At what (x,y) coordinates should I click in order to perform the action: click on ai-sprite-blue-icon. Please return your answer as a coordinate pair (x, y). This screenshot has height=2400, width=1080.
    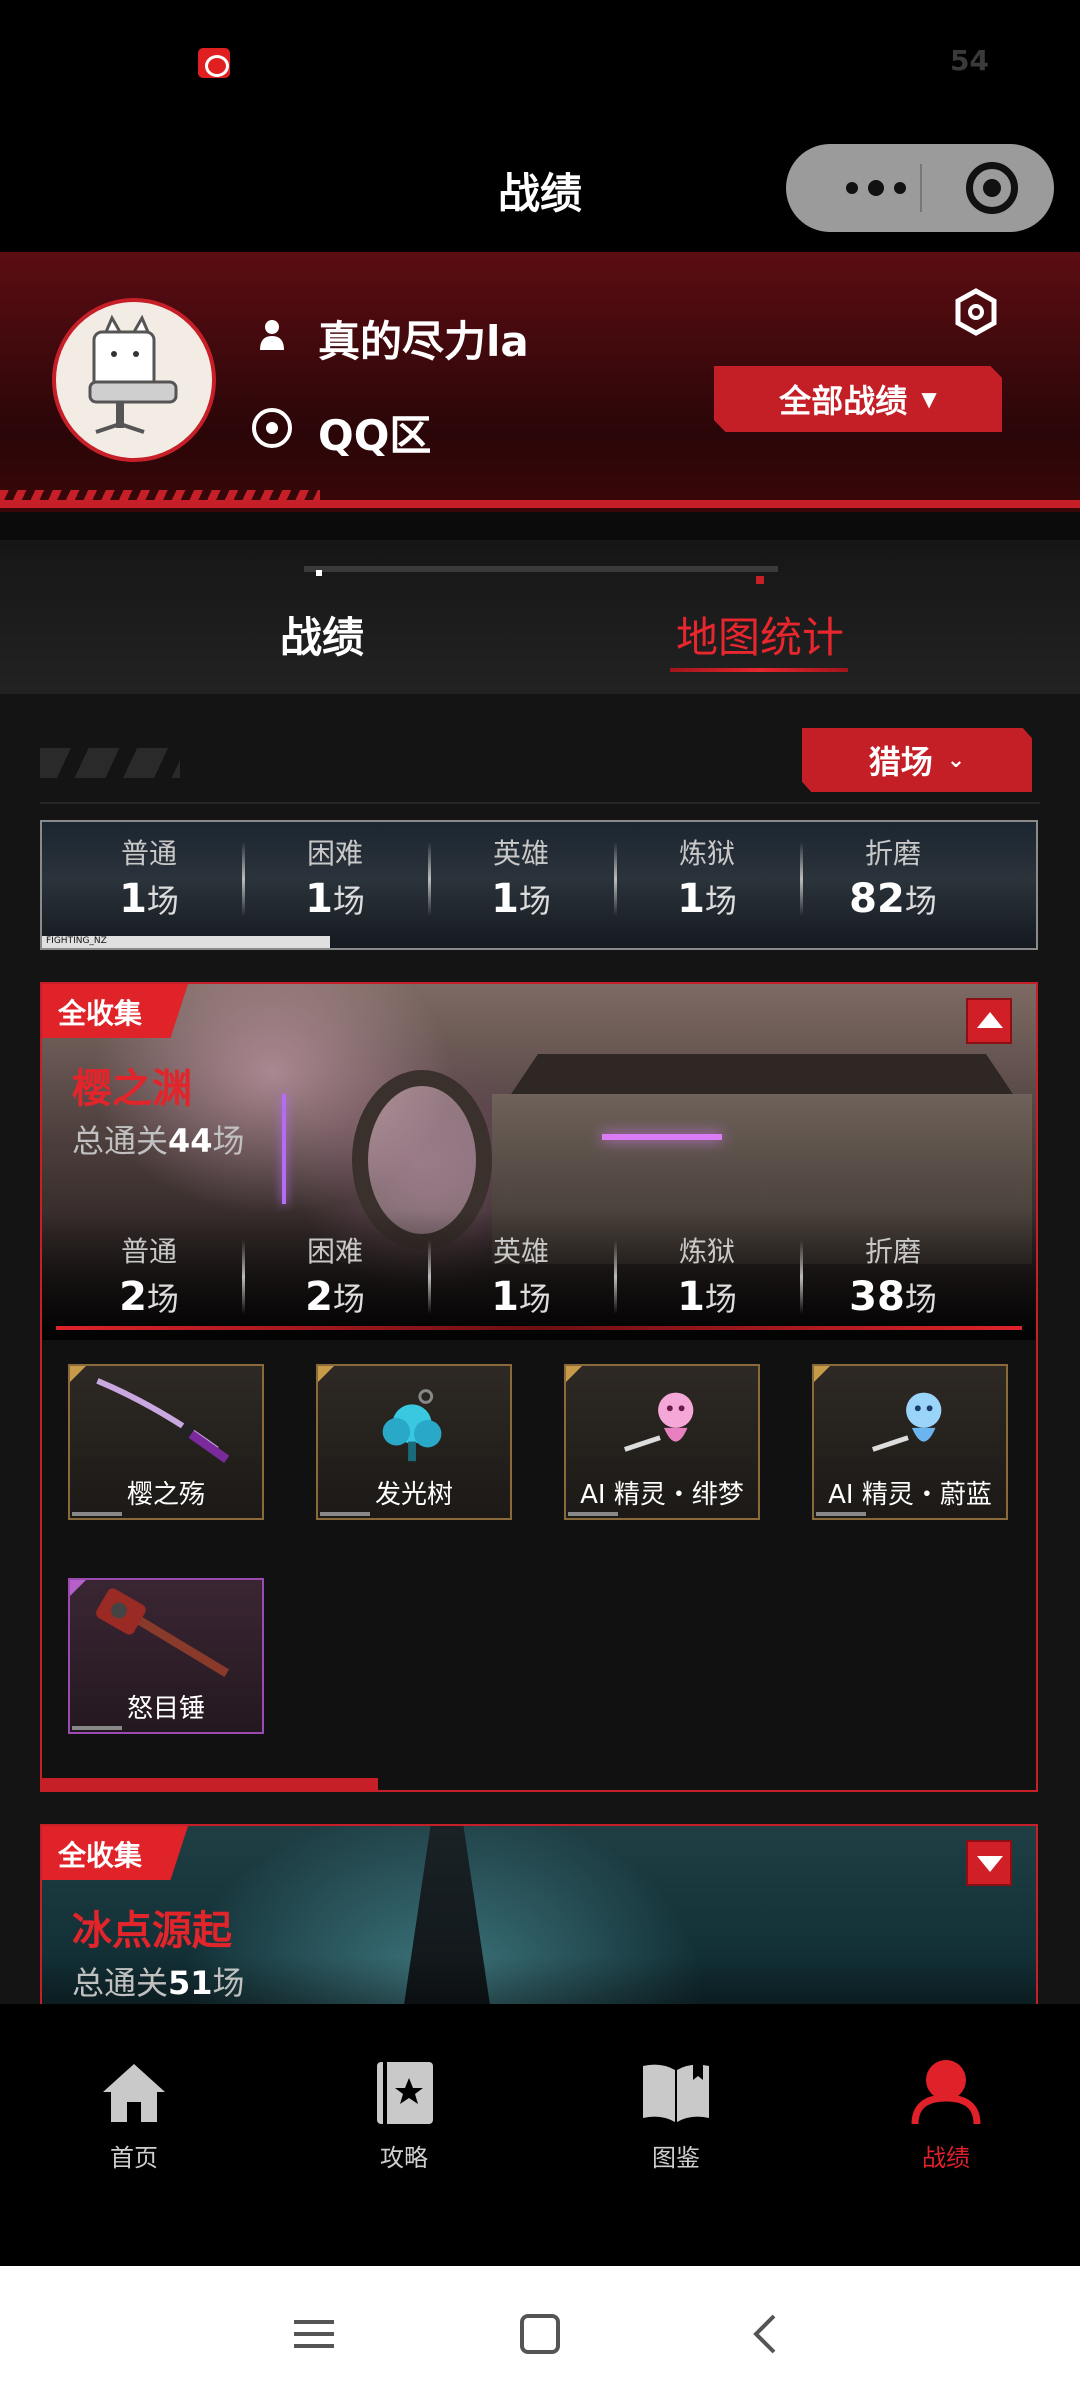
    Looking at the image, I should click on (907, 1422).